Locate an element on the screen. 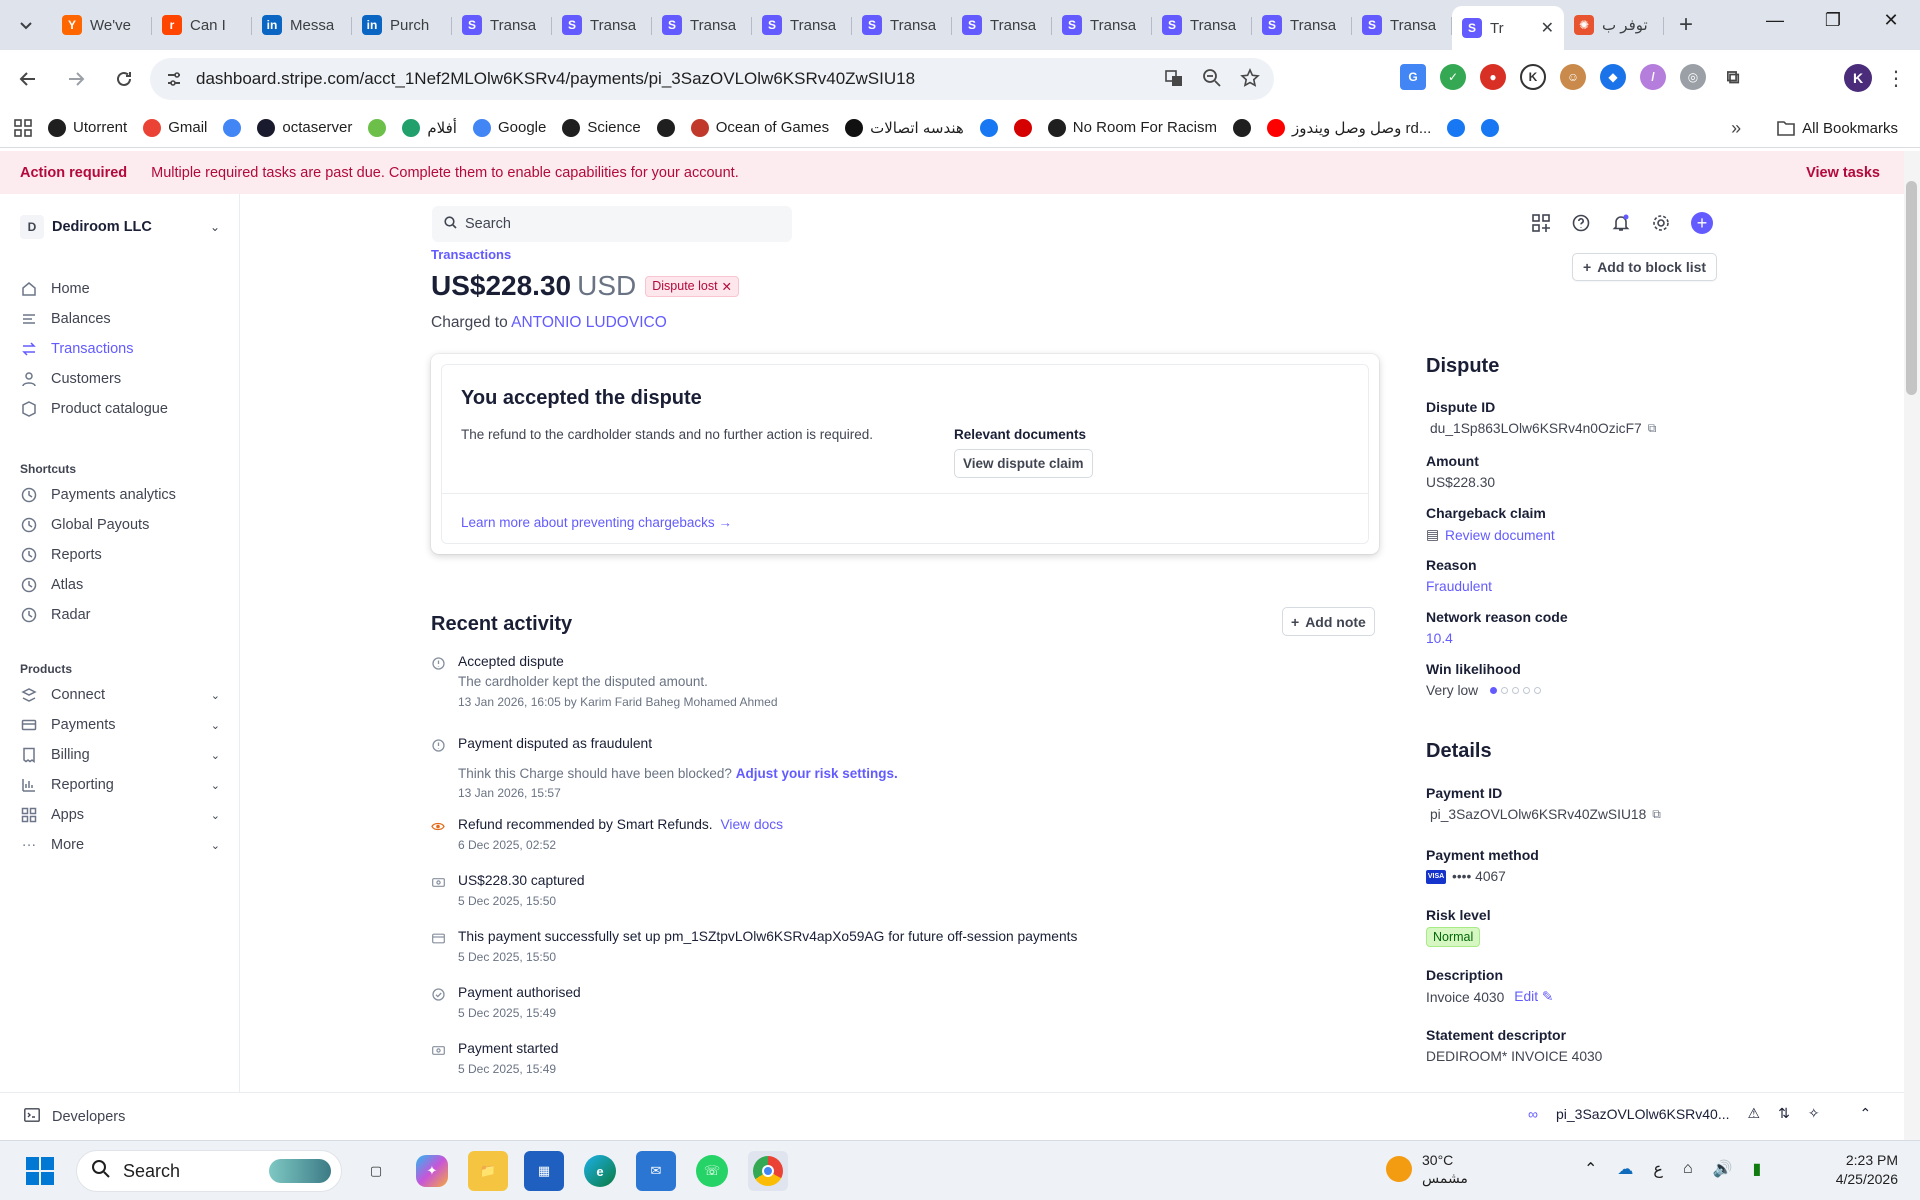 This screenshot has width=1920, height=1200. zoom-icon is located at coordinates (1212, 79).